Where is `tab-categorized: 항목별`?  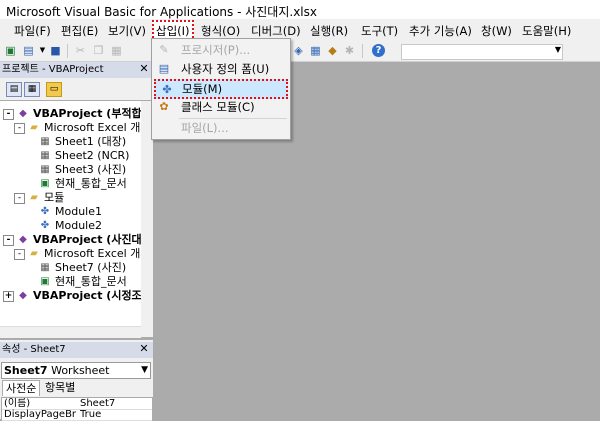 tab-categorized: 항목별 is located at coordinates (60, 387).